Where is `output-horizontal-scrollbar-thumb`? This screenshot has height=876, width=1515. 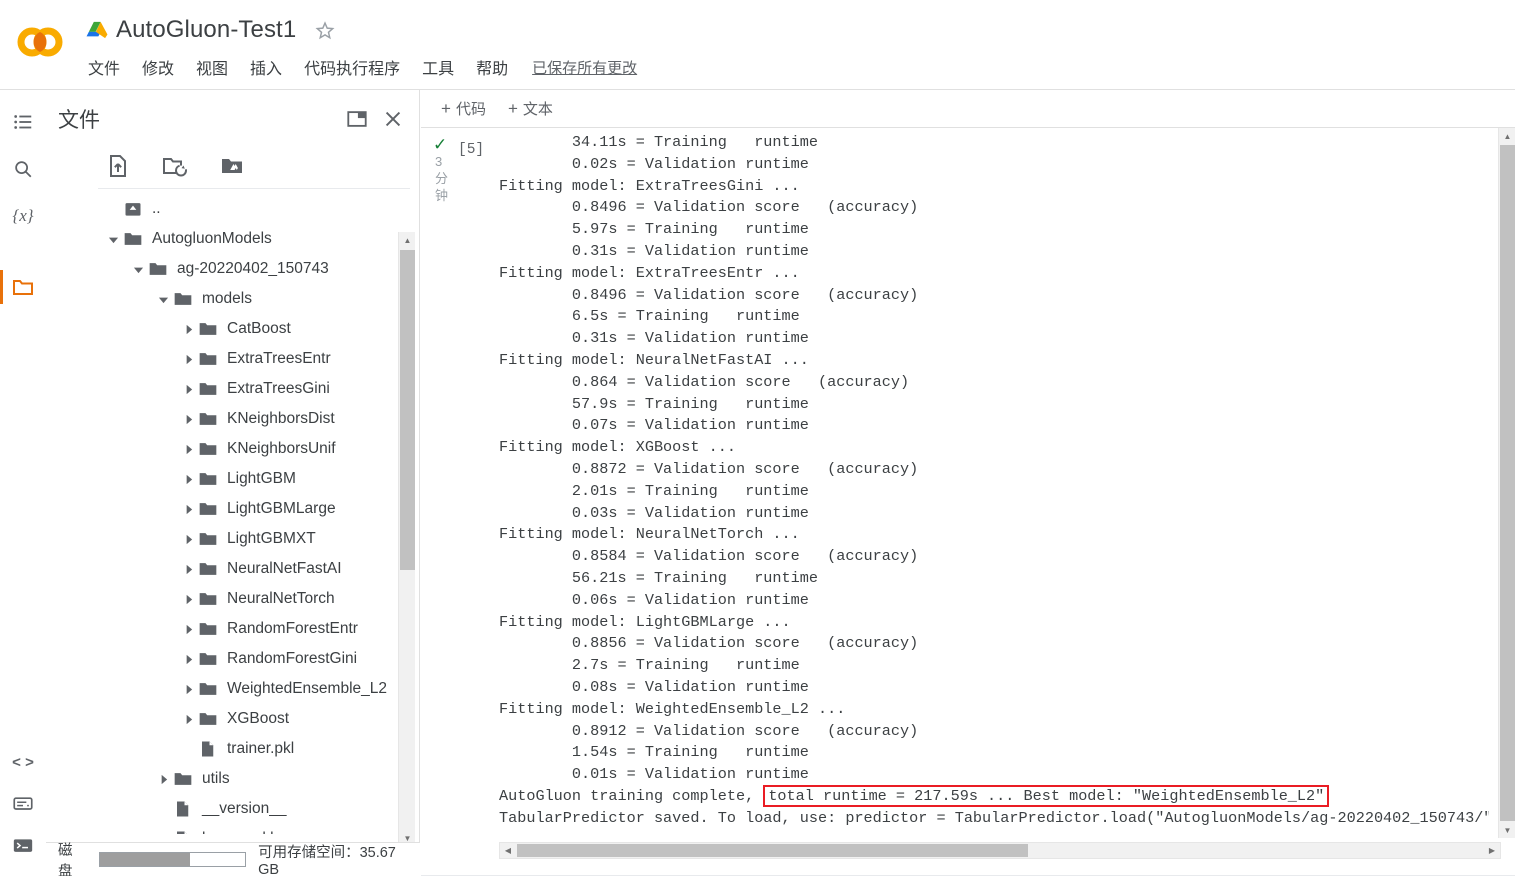 output-horizontal-scrollbar-thumb is located at coordinates (772, 850).